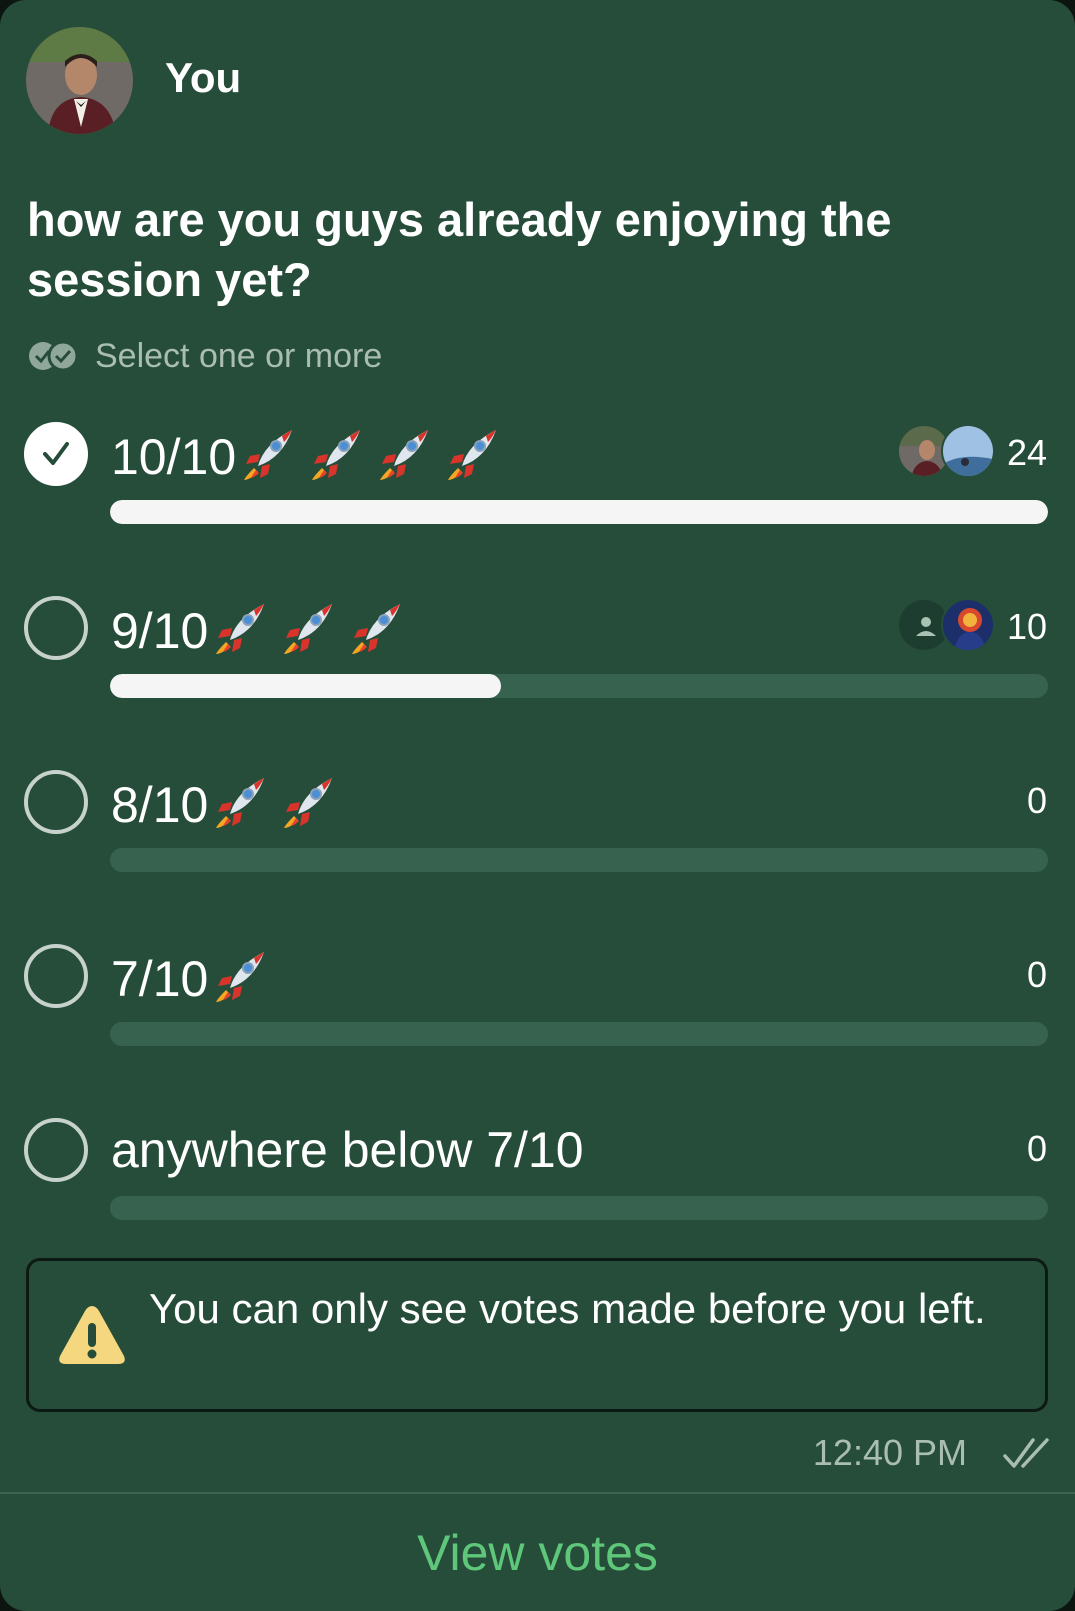 The width and height of the screenshot is (1075, 1611). What do you see at coordinates (889, 1452) in the screenshot?
I see `message-timestamp: 12:40 PM` at bounding box center [889, 1452].